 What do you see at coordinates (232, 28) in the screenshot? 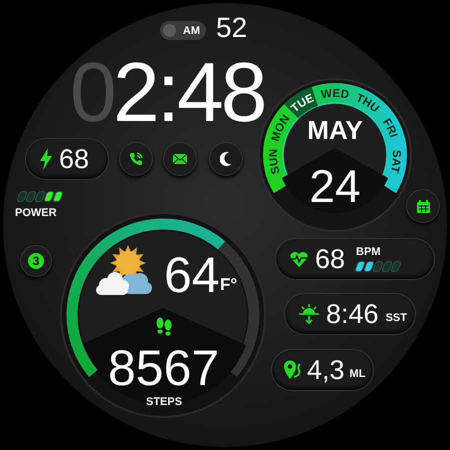
I see `seconds-text: 52` at bounding box center [232, 28].